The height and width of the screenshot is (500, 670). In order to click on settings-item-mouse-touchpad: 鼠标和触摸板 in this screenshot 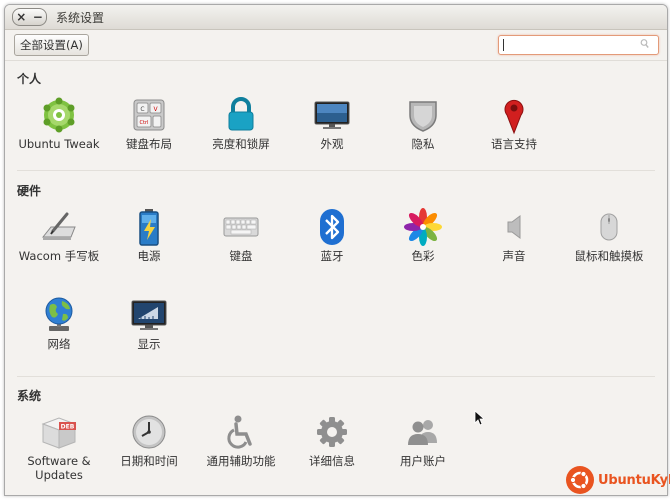, I will do `click(609, 235)`.